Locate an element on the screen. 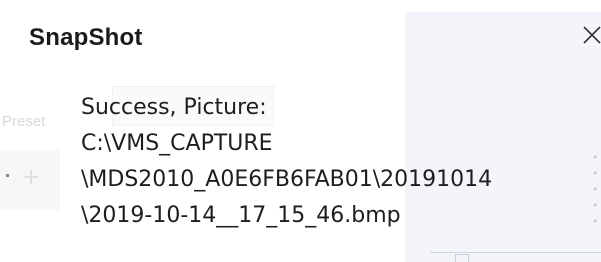  background-divider is located at coordinates (515, 252).